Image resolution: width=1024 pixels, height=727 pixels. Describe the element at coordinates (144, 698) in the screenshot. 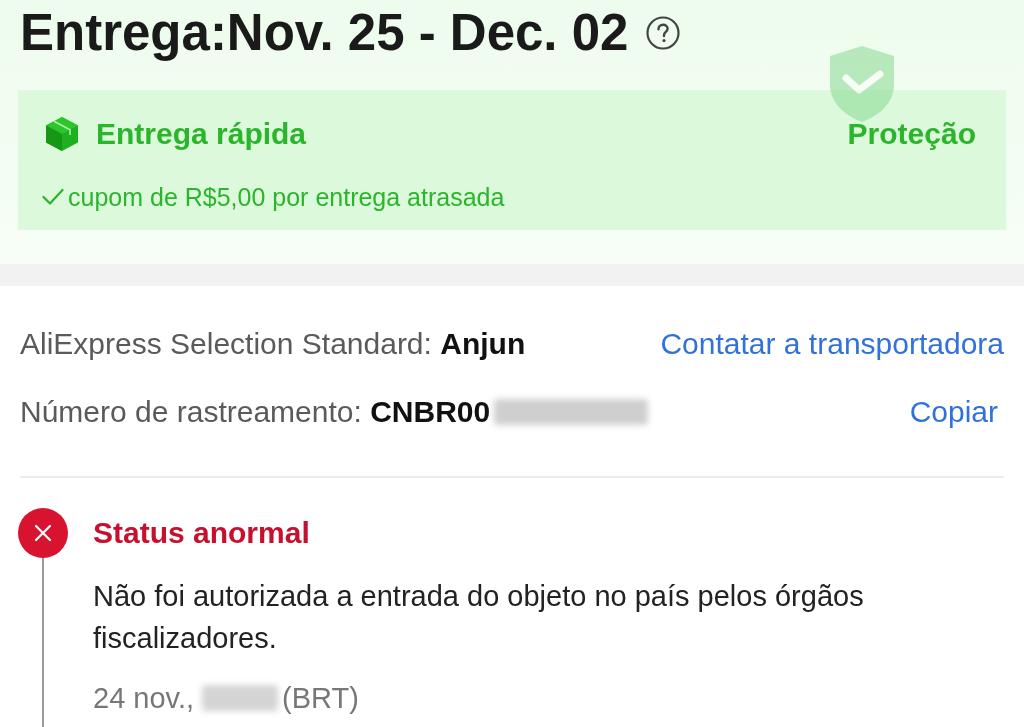

I see `status-date: 24 nov.,` at that location.